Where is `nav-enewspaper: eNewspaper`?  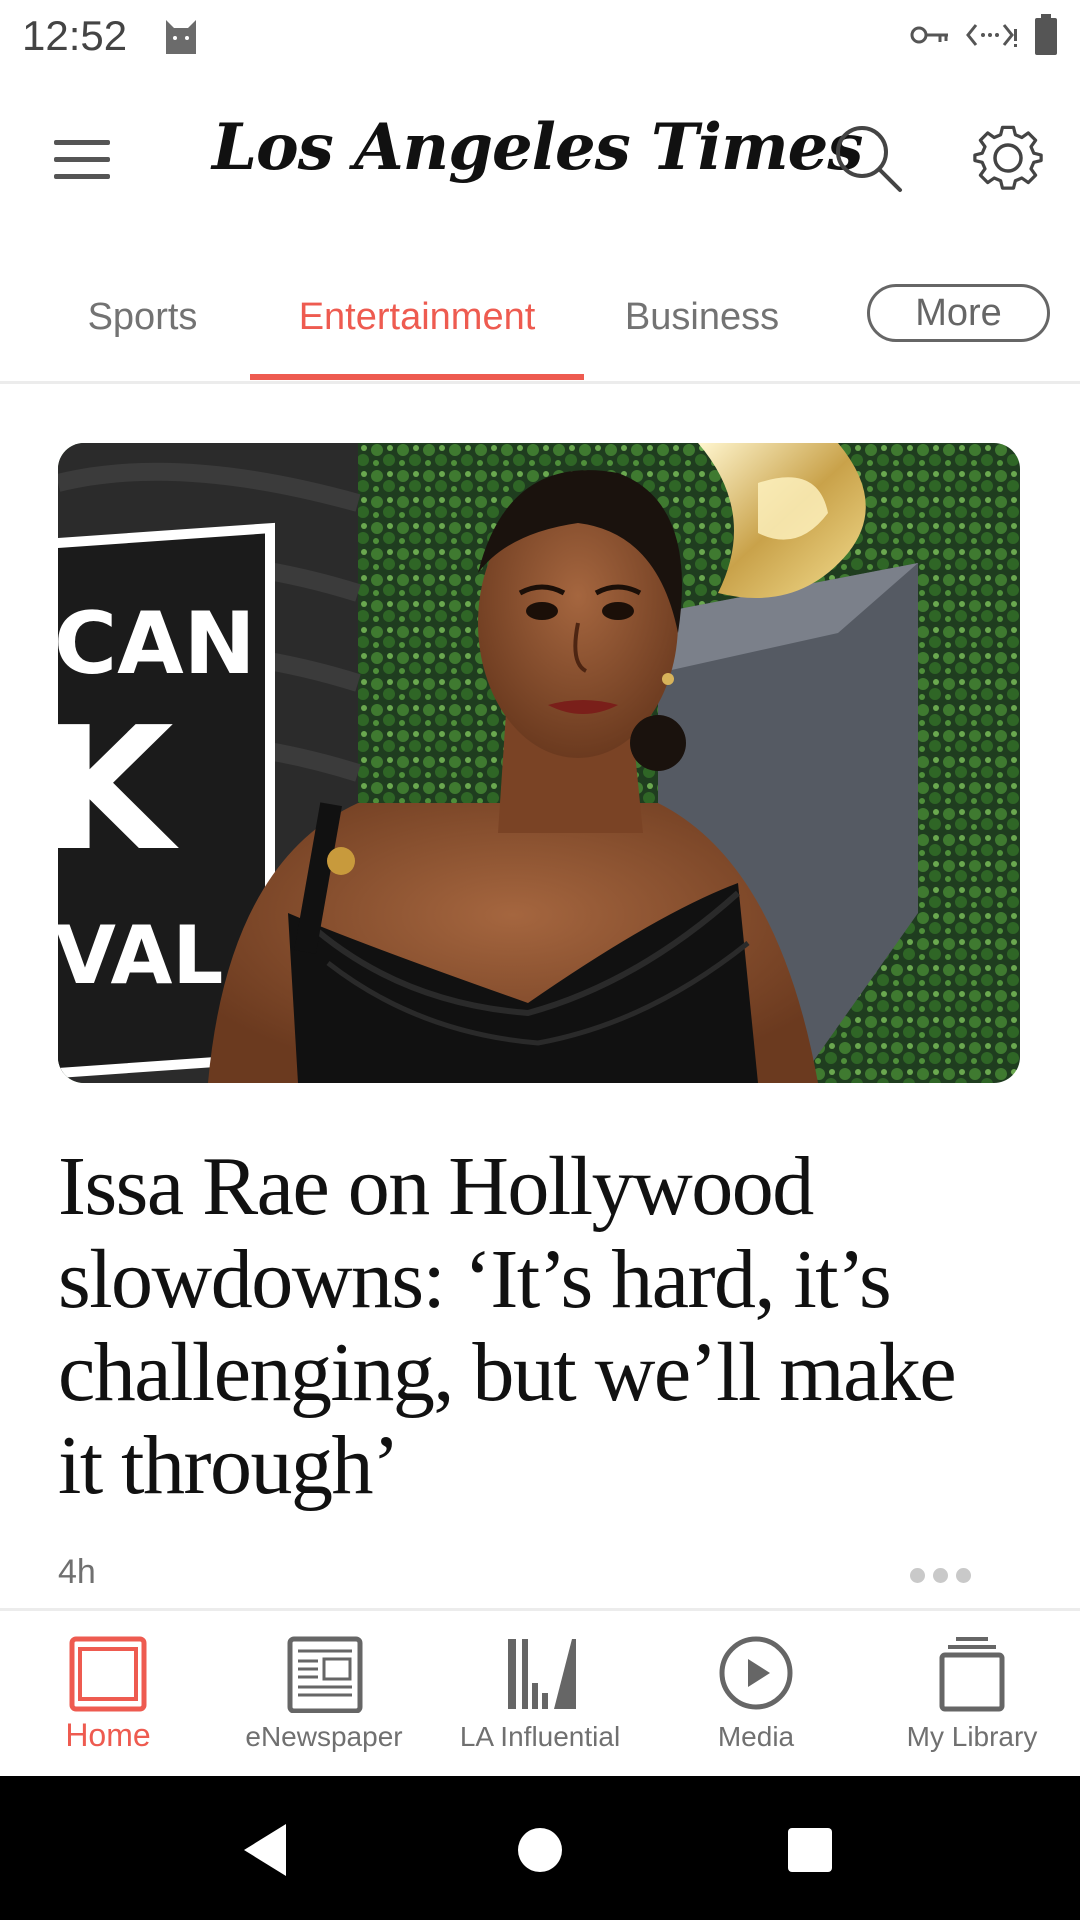
nav-enewspaper: eNewspaper is located at coordinates (324, 1695).